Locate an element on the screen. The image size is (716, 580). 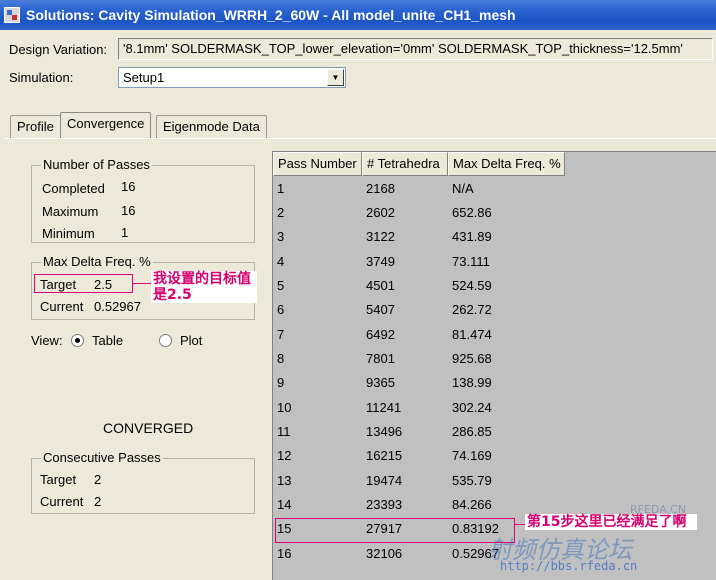
cell-tetrahedra: 6492 is located at coordinates (380, 334).